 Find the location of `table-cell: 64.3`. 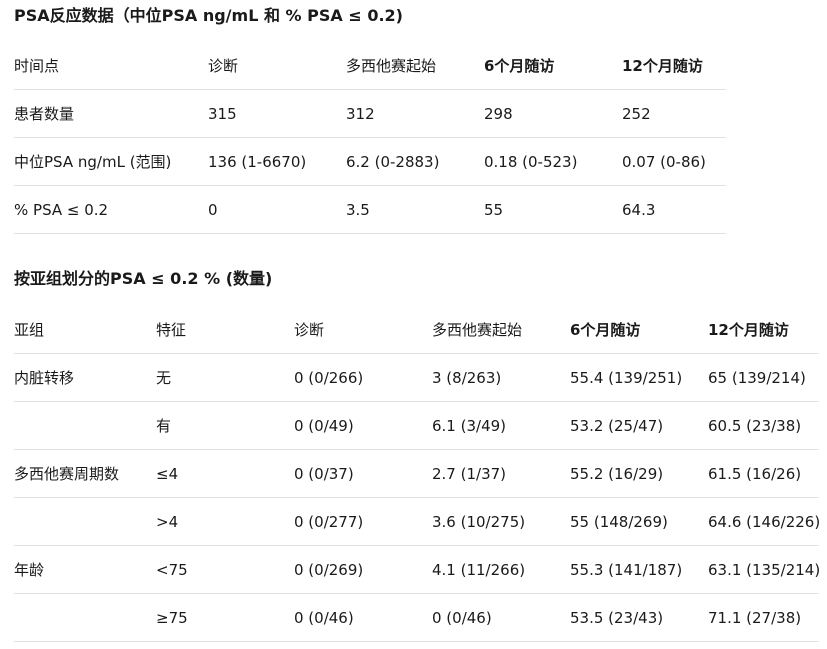

table-cell: 64.3 is located at coordinates (674, 209).